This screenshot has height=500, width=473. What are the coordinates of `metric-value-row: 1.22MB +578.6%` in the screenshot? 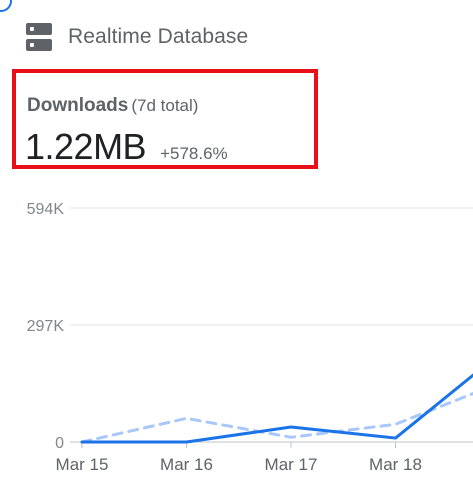 It's located at (126, 147).